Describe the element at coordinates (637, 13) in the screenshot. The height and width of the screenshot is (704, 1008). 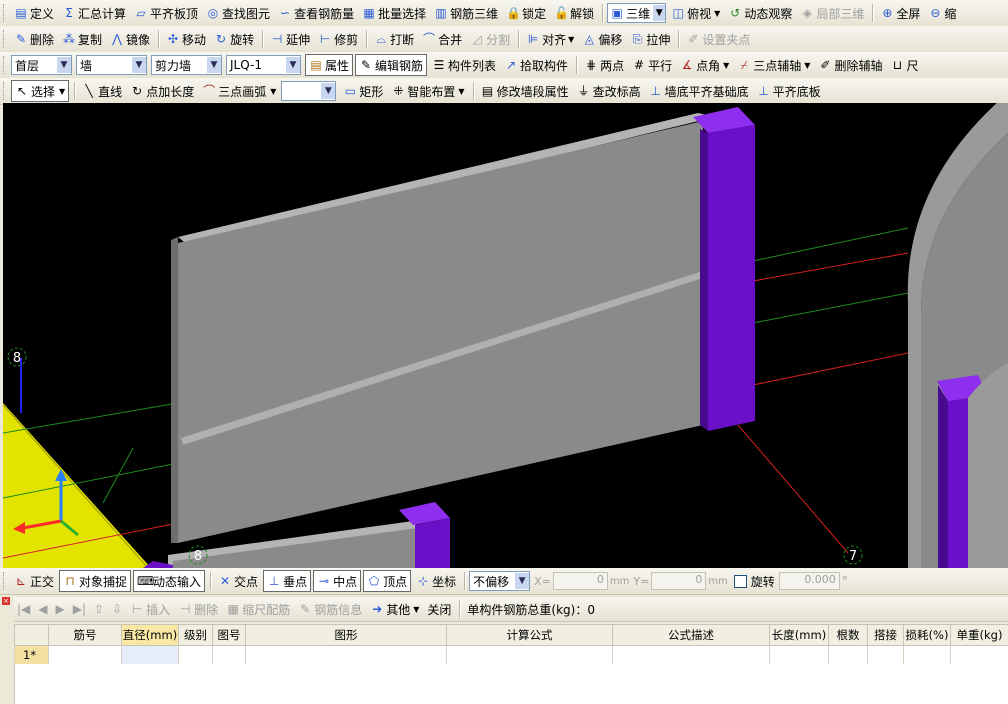
I see `view-mode-dropdown: ▣ 三维 ▼` at that location.